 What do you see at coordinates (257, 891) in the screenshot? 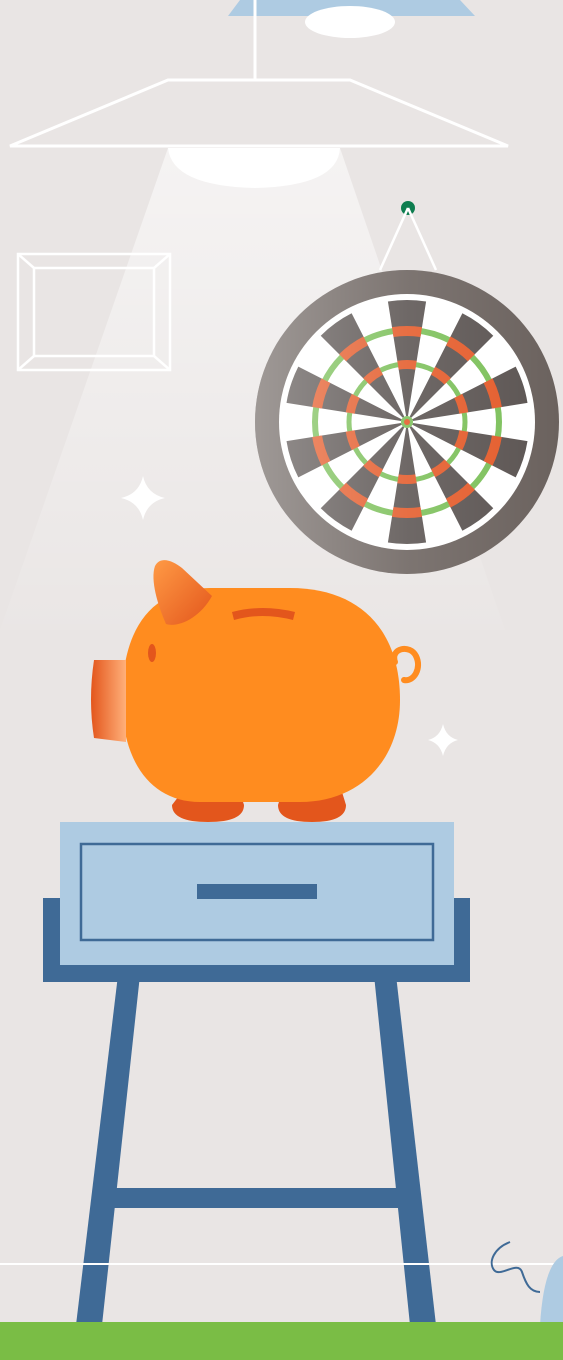
I see `drawer-handle` at bounding box center [257, 891].